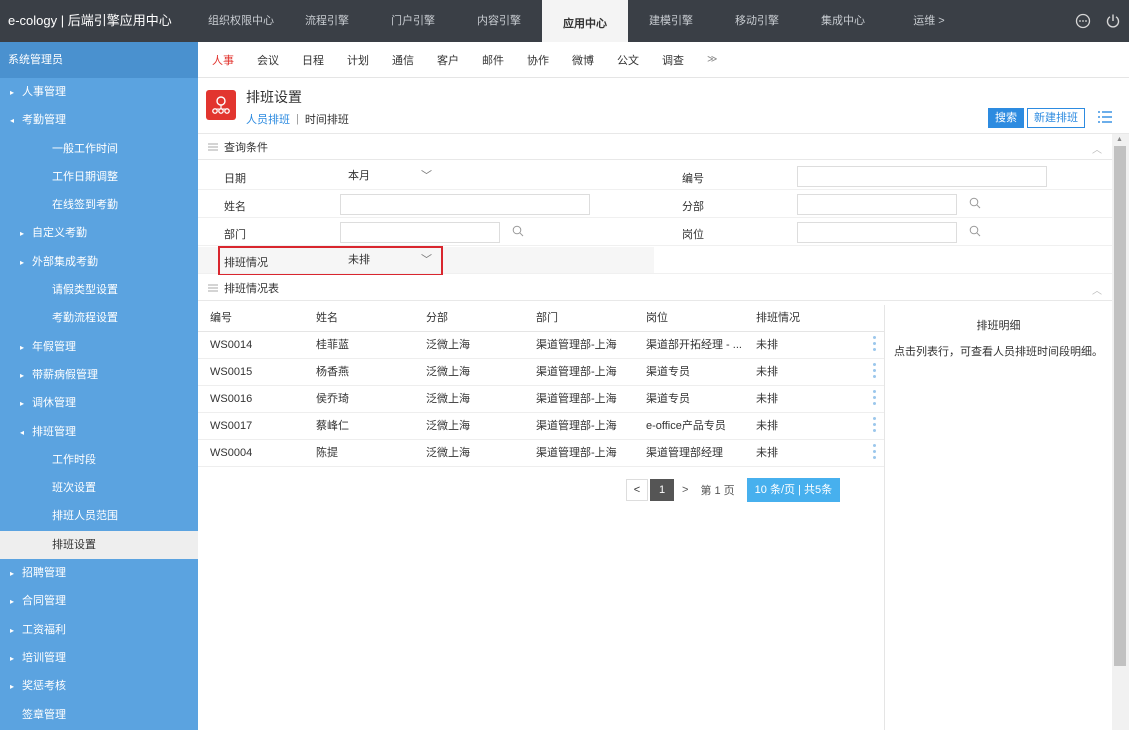 This screenshot has width=1129, height=730. I want to click on collapse-table-icon: ︿, so click(1097, 289).